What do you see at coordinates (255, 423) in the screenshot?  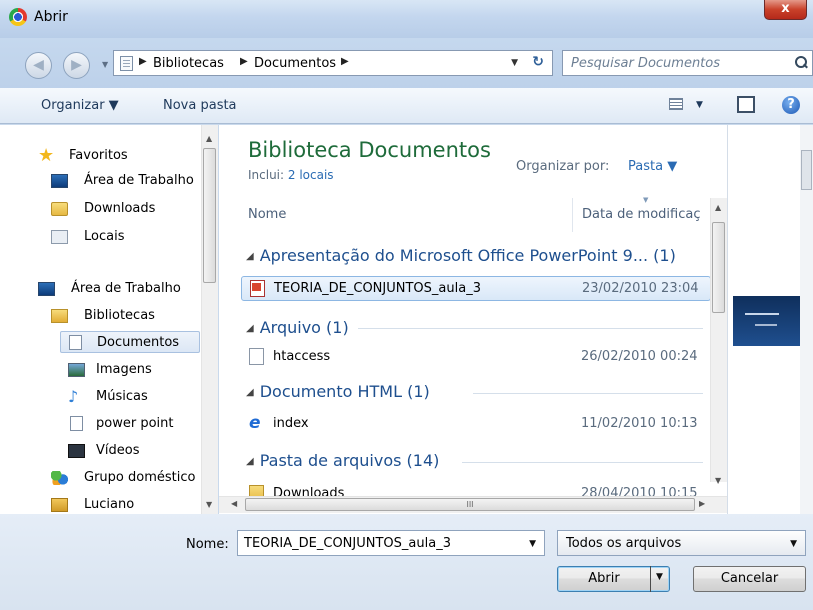 I see `ie-icon: e` at bounding box center [255, 423].